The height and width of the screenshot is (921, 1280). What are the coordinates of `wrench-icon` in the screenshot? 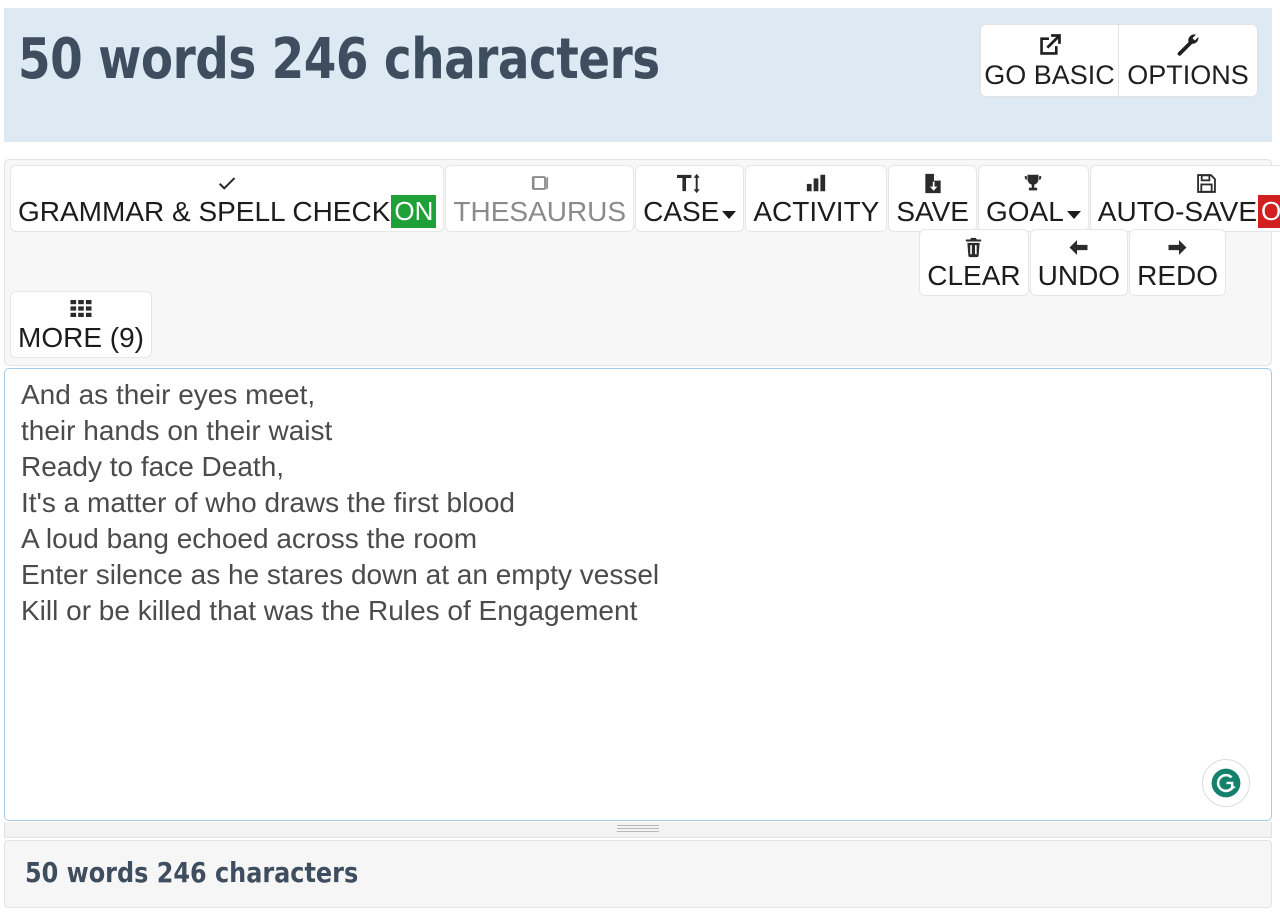 It's located at (1188, 45).